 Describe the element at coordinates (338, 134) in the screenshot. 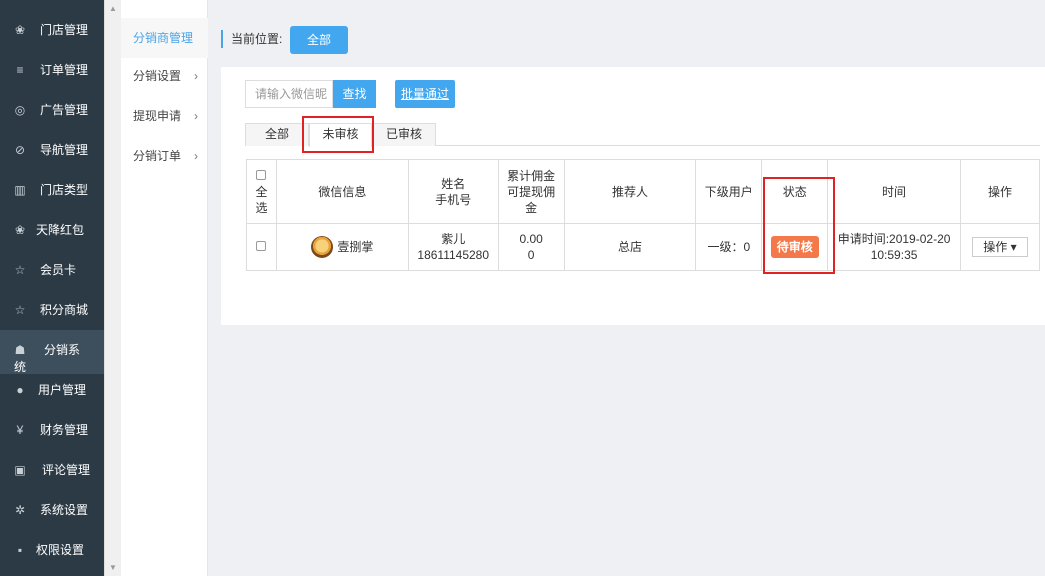

I see `highlight-box-tab` at that location.